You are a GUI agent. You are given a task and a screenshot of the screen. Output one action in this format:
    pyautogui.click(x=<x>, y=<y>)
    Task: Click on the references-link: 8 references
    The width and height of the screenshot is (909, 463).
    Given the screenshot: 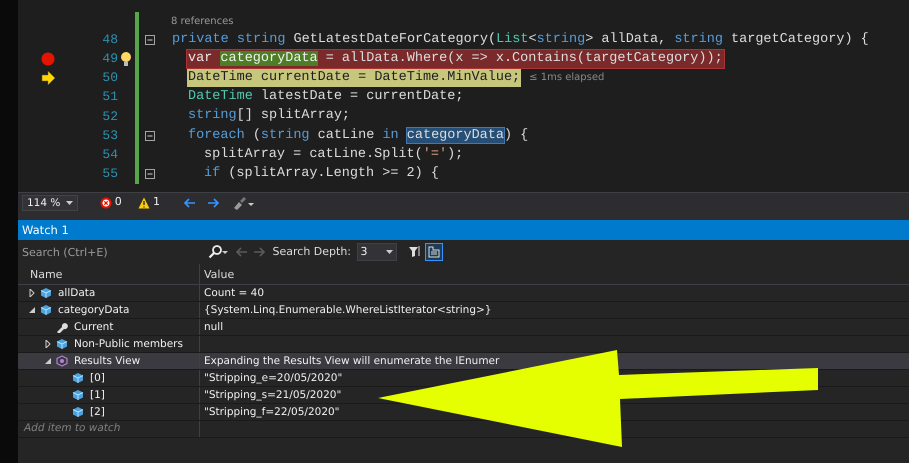 What is the action you would take?
    pyautogui.click(x=202, y=21)
    